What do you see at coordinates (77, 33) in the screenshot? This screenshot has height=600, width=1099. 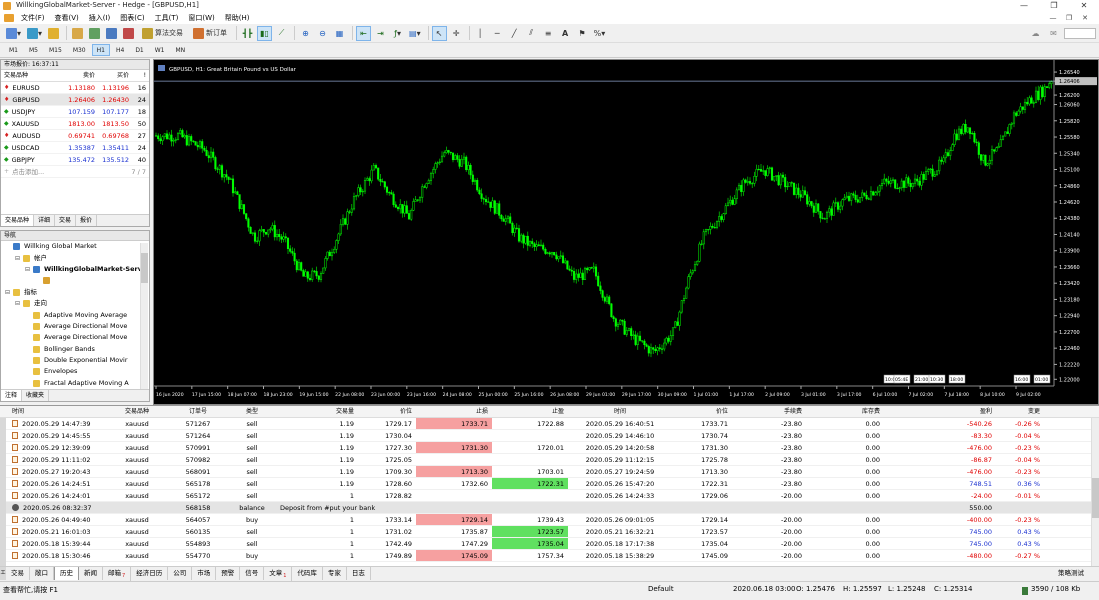 I see `data-window-button` at bounding box center [77, 33].